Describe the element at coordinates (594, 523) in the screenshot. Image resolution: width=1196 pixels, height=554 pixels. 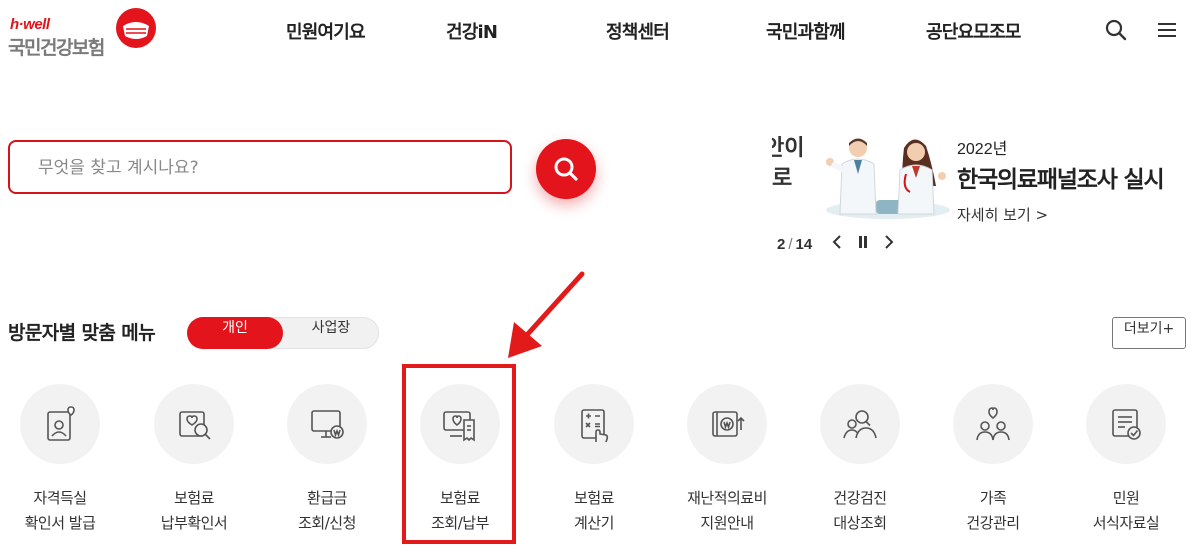
I see `menu-label-line2: 계산기` at that location.